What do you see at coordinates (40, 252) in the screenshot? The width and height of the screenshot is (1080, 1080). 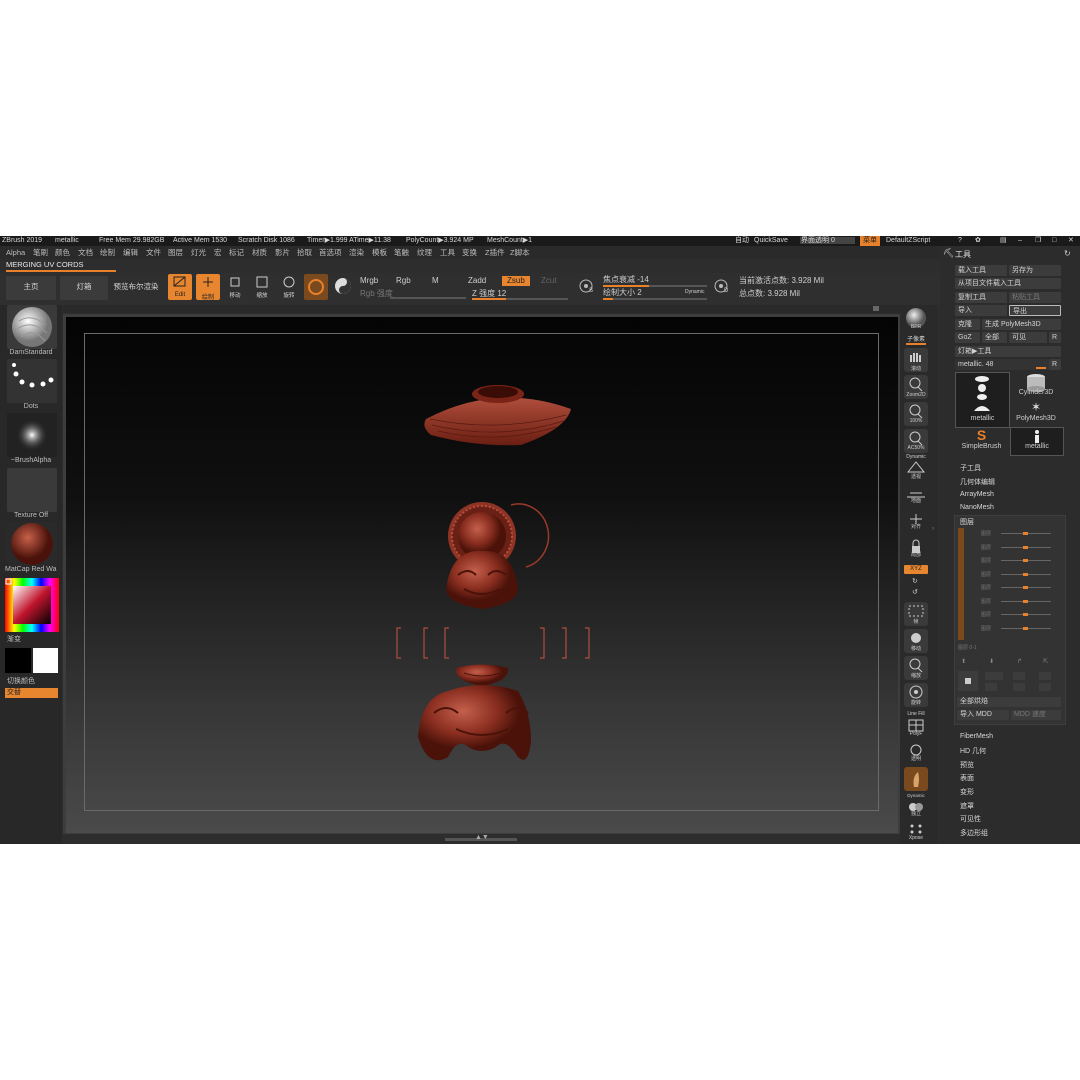 I see `menu-item: 笔刷` at bounding box center [40, 252].